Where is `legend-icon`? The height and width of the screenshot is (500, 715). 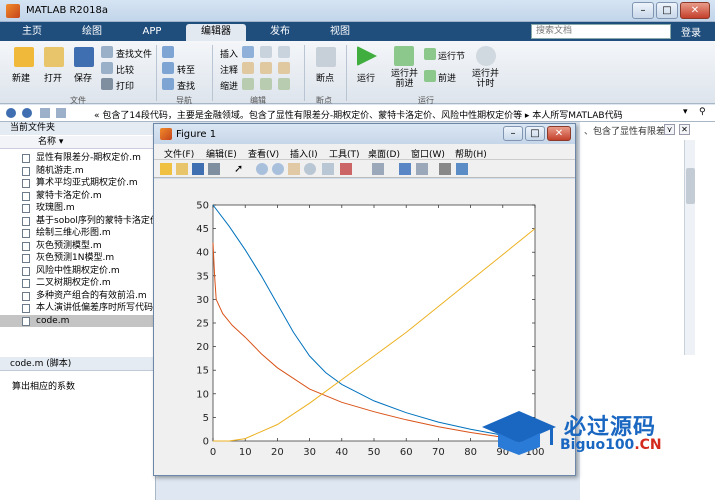 legend-icon is located at coordinates (422, 169).